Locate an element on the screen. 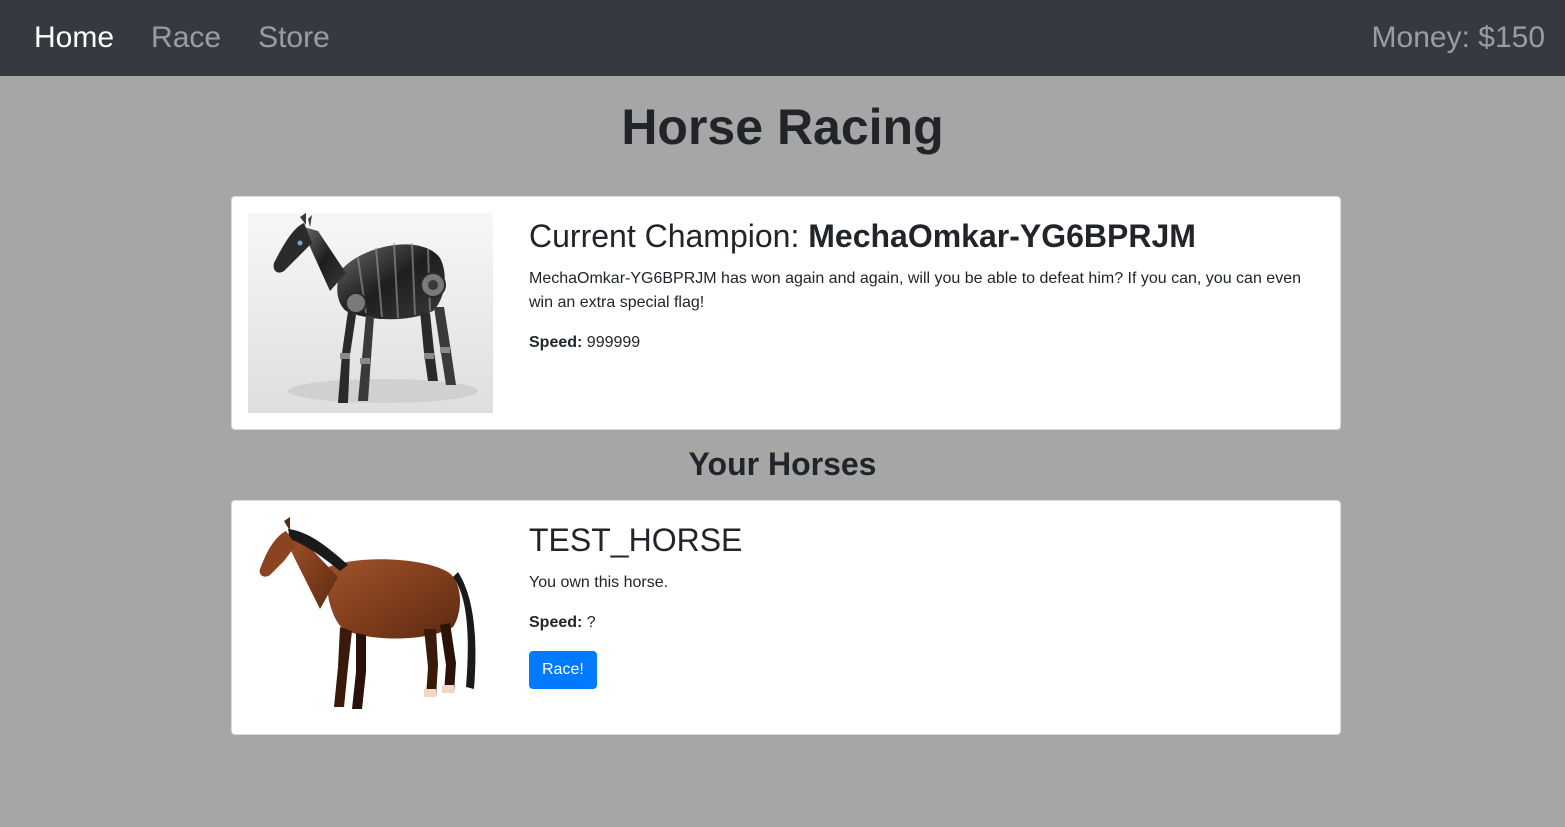 Image resolution: width=1565 pixels, height=827 pixels. nav-race-link: Race is located at coordinates (186, 38).